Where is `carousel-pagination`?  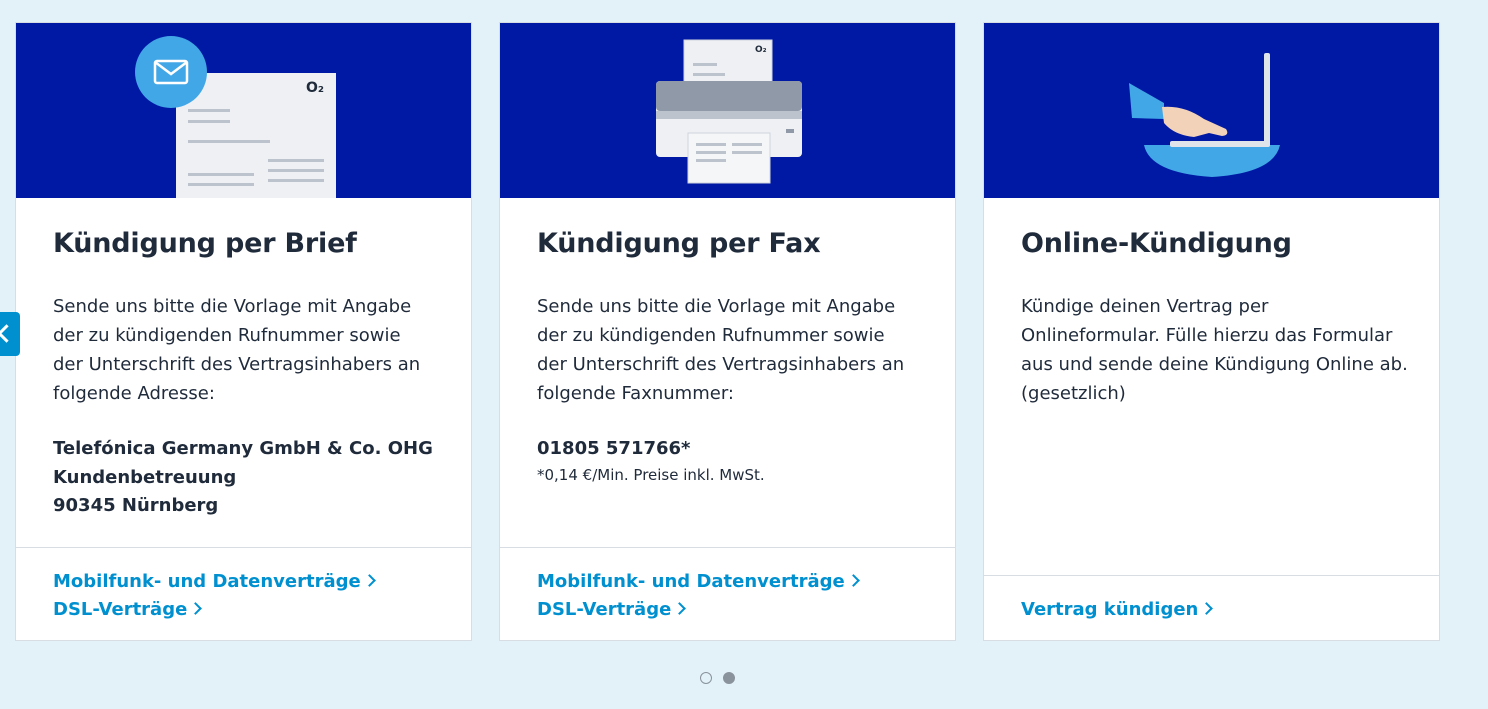
carousel-pagination is located at coordinates (717, 678).